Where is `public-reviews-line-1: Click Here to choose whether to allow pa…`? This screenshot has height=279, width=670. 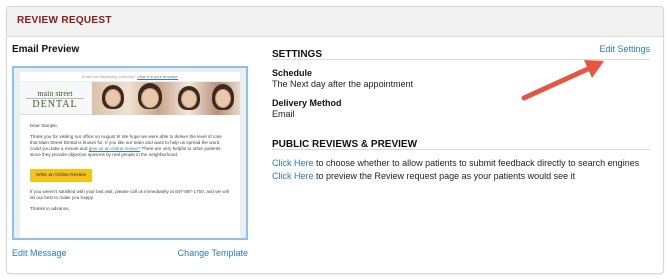
public-reviews-line-1: Click Here to choose whether to allow pa… is located at coordinates (461, 163).